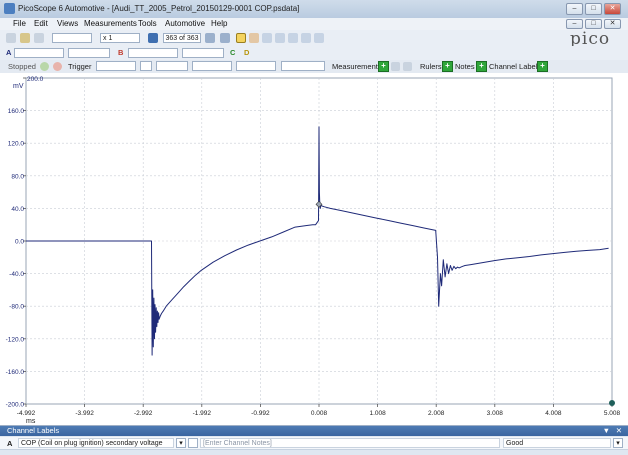  What do you see at coordinates (57, 66) in the screenshot?
I see `stop-icon` at bounding box center [57, 66].